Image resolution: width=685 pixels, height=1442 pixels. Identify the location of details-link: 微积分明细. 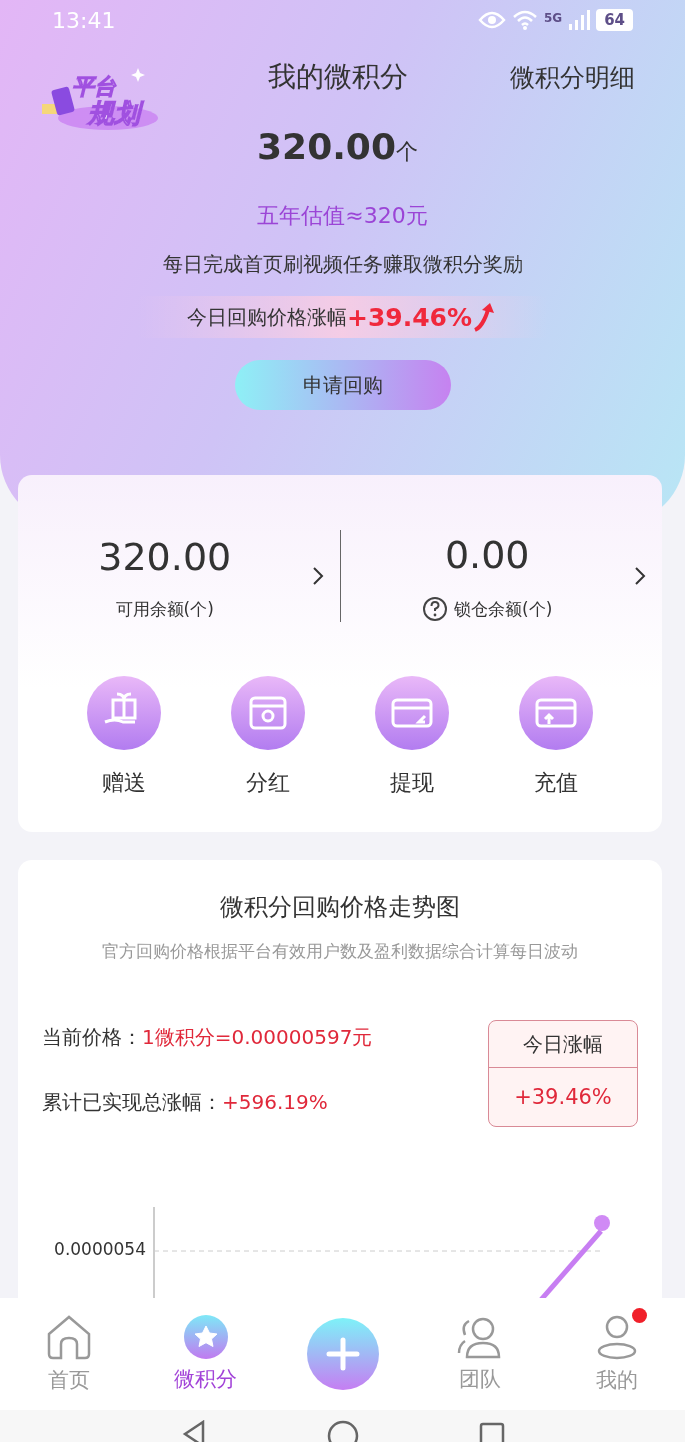
(597, 77).